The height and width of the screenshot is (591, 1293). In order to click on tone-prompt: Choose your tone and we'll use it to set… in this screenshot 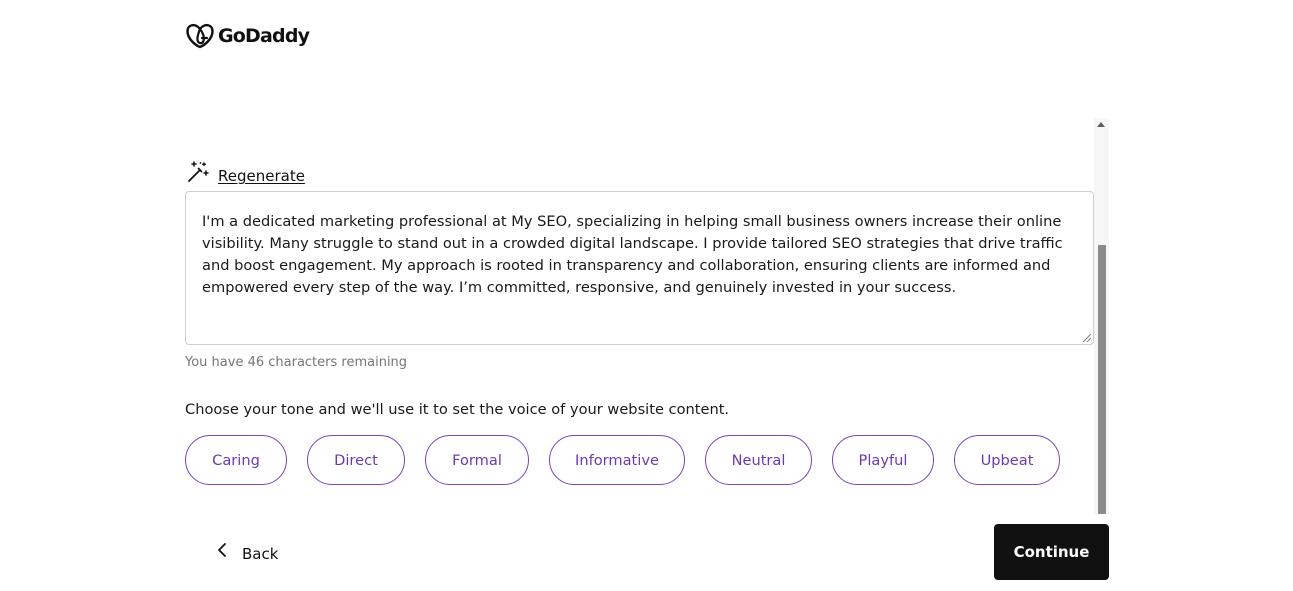, I will do `click(457, 409)`.